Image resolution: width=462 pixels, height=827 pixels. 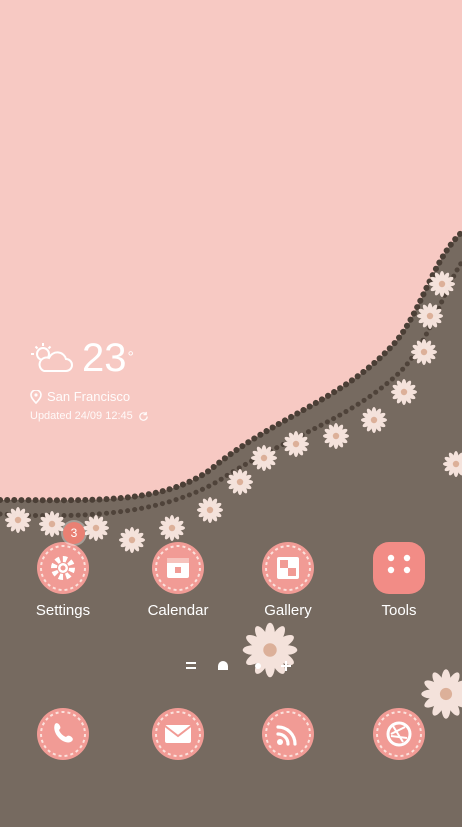 What do you see at coordinates (399, 568) in the screenshot?
I see `tools-folder-icon` at bounding box center [399, 568].